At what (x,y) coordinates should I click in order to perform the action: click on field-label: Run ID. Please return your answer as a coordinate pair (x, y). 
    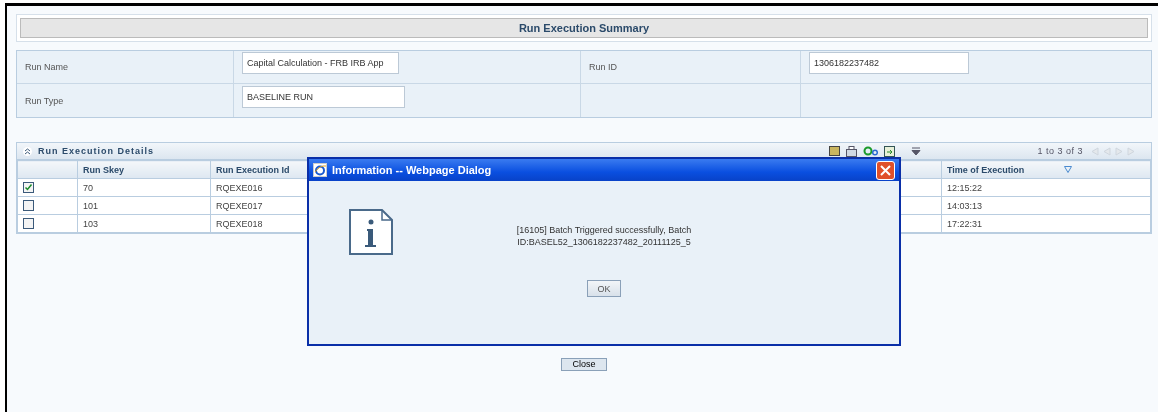
    Looking at the image, I should click on (603, 67).